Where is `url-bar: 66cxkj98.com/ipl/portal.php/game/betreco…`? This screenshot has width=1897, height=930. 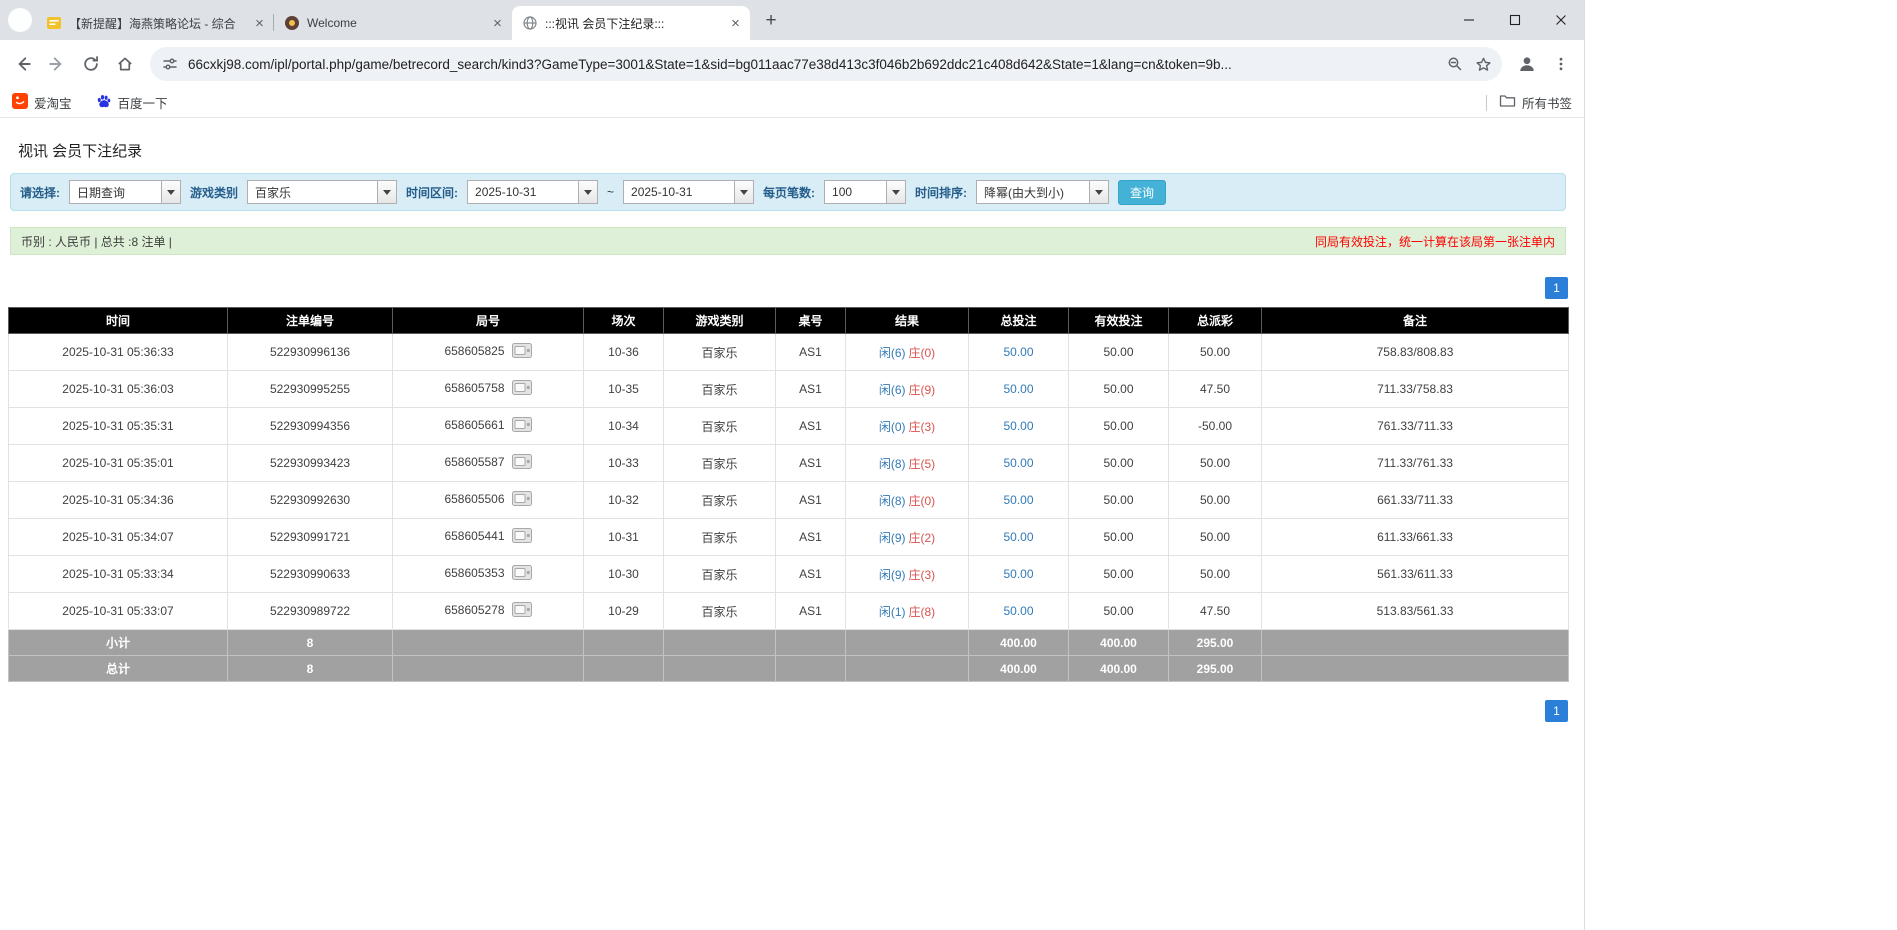
url-bar: 66cxkj98.com/ipl/portal.php/game/betreco… is located at coordinates (826, 64).